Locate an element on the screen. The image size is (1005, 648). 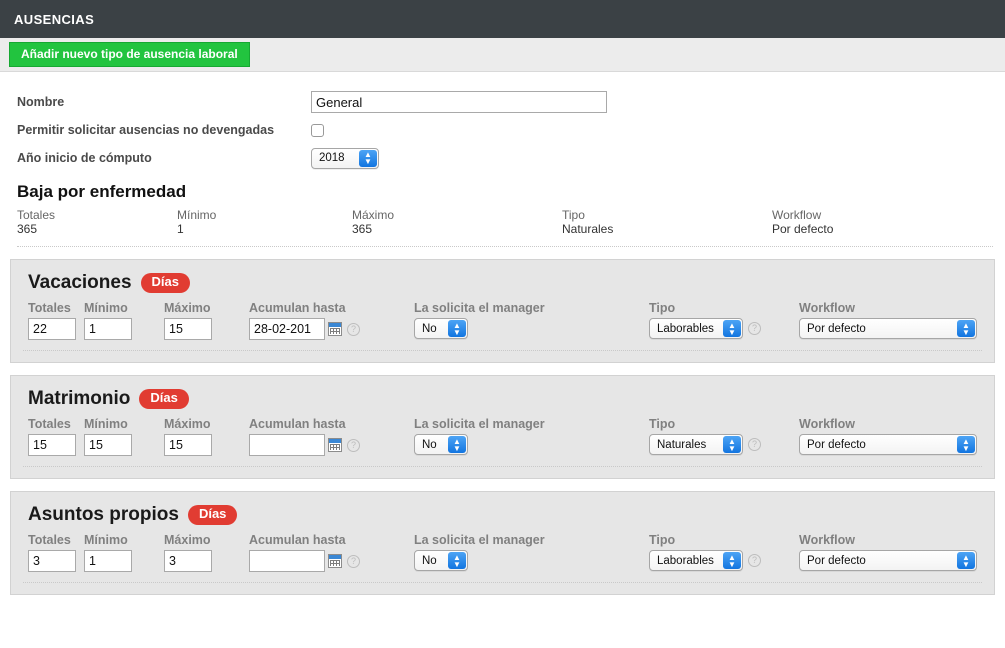
readonly-label: Máximo is located at coordinates (373, 215).